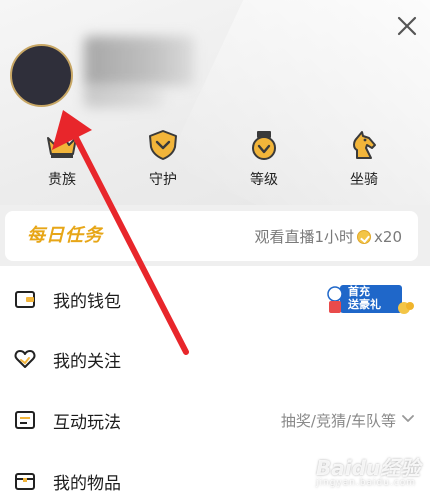 The height and width of the screenshot is (500, 430). What do you see at coordinates (25, 481) in the screenshot?
I see `box-icon` at bounding box center [25, 481].